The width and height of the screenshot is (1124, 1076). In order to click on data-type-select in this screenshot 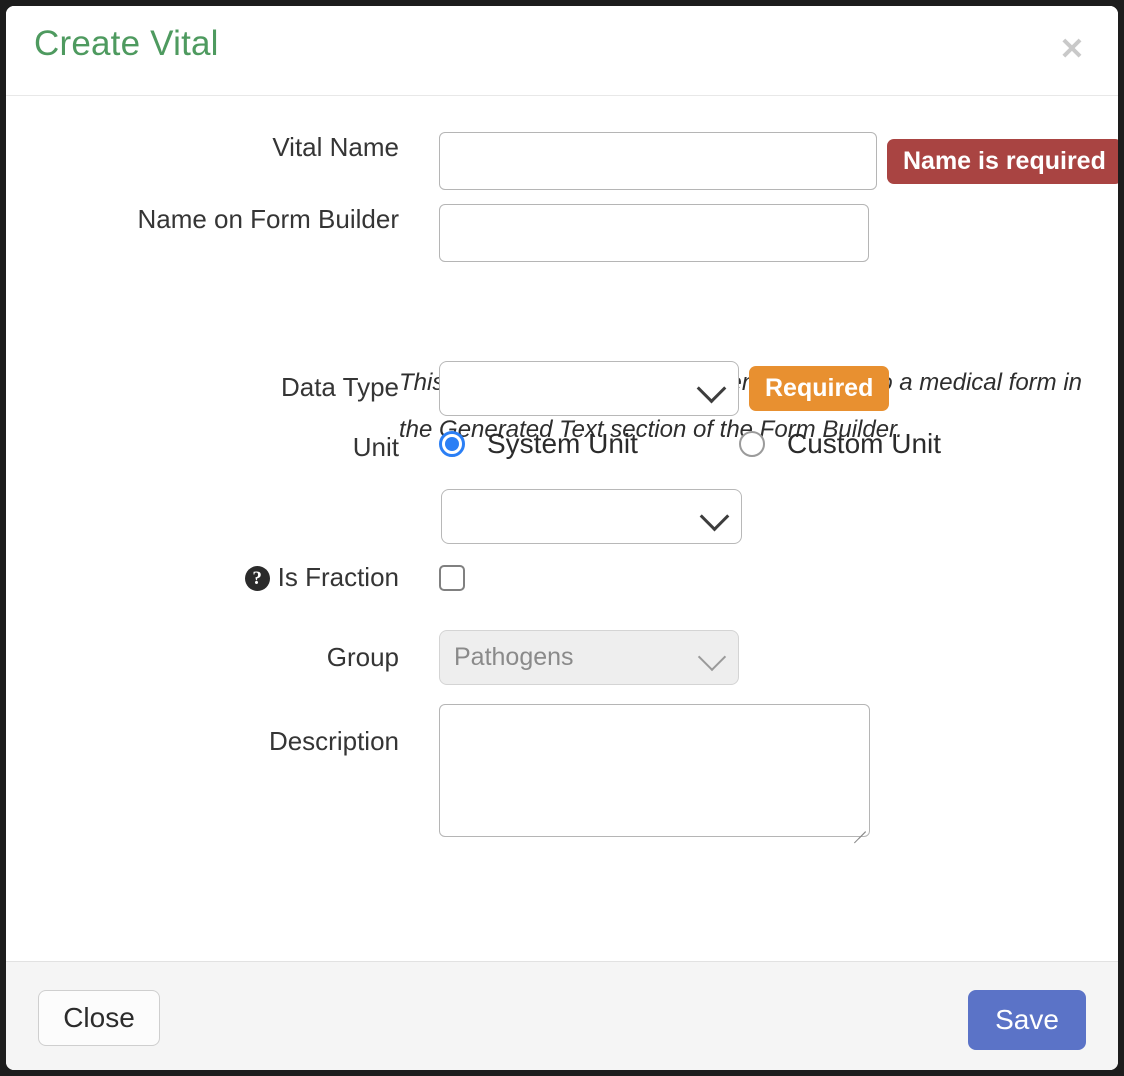, I will do `click(589, 388)`.